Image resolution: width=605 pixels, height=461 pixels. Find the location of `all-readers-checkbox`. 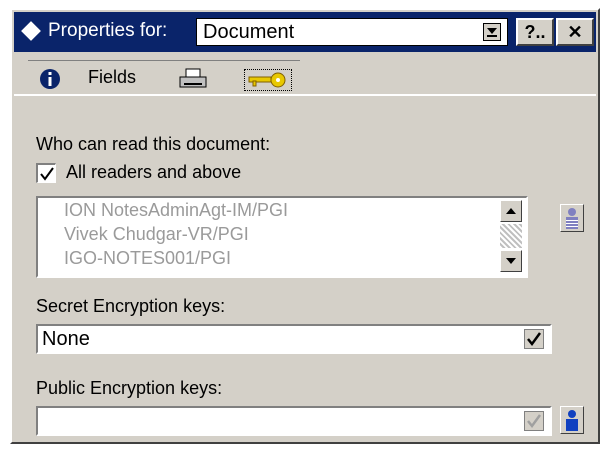

all-readers-checkbox is located at coordinates (46, 173).